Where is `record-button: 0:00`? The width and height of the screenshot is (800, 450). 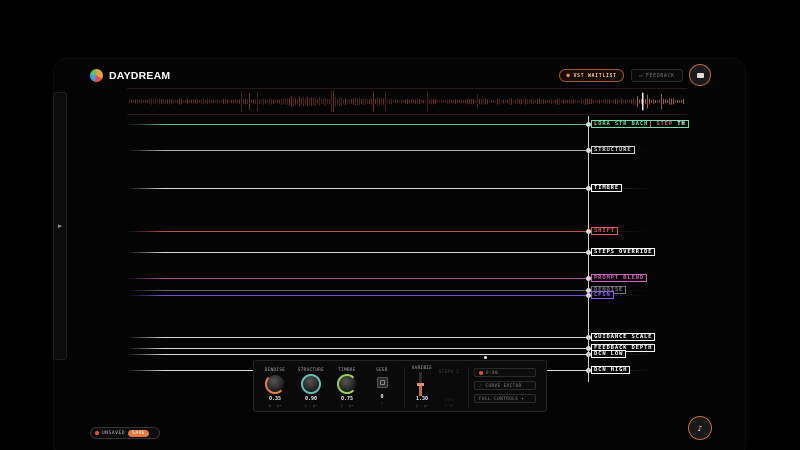 record-button: 0:00 is located at coordinates (505, 372).